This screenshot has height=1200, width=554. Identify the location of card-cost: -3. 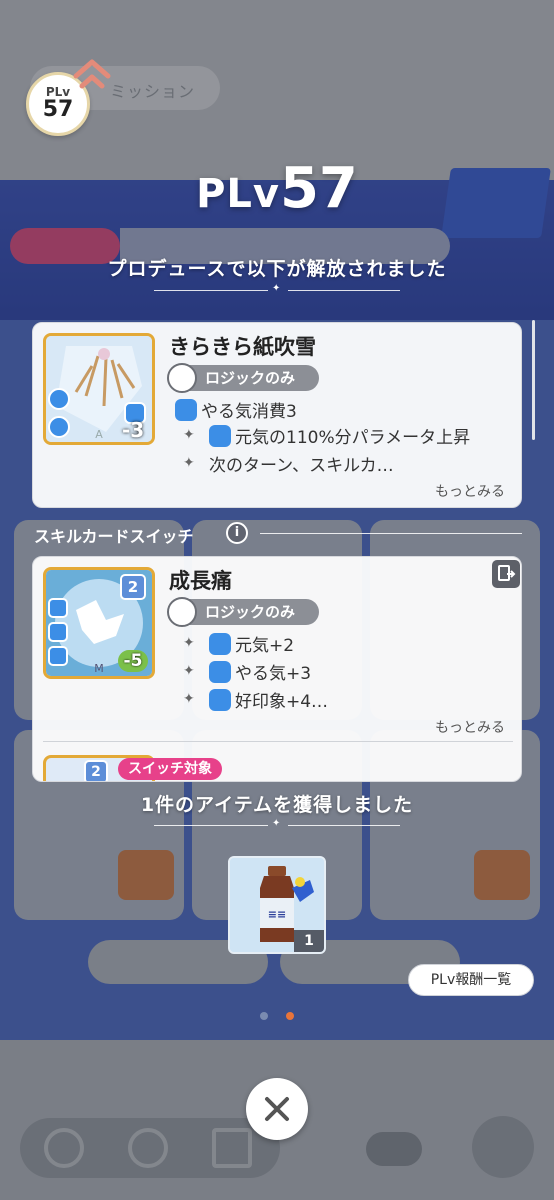
(133, 430).